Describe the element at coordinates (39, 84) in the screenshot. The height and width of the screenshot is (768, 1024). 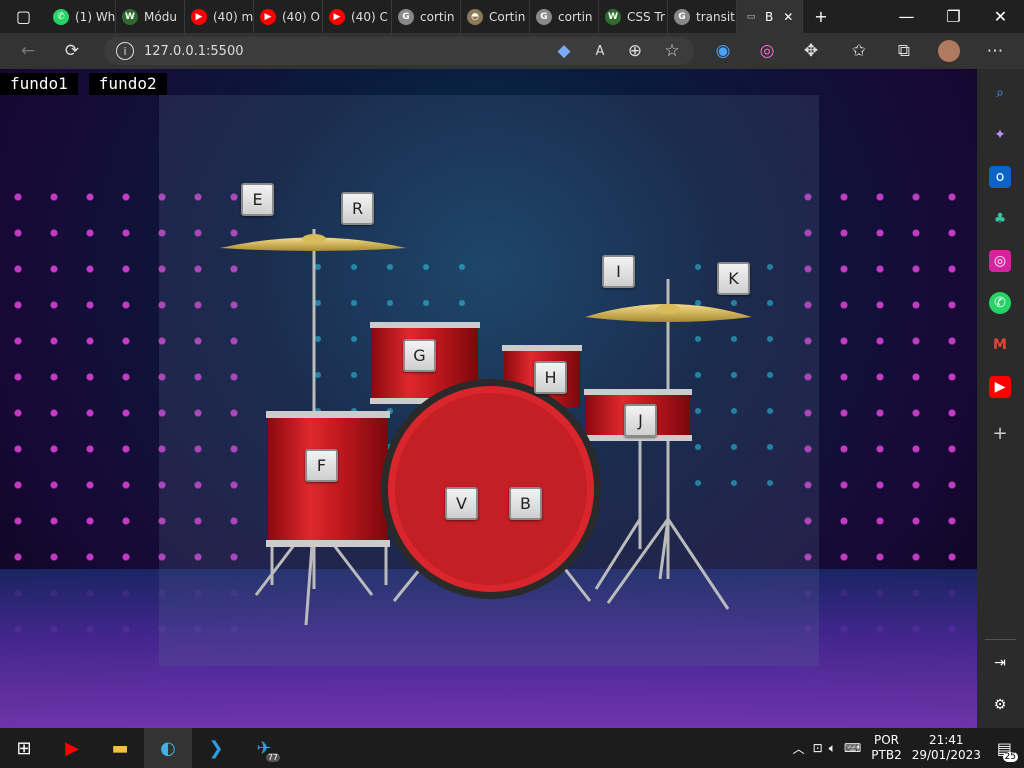
I see `fundo1-link: fundo1` at that location.